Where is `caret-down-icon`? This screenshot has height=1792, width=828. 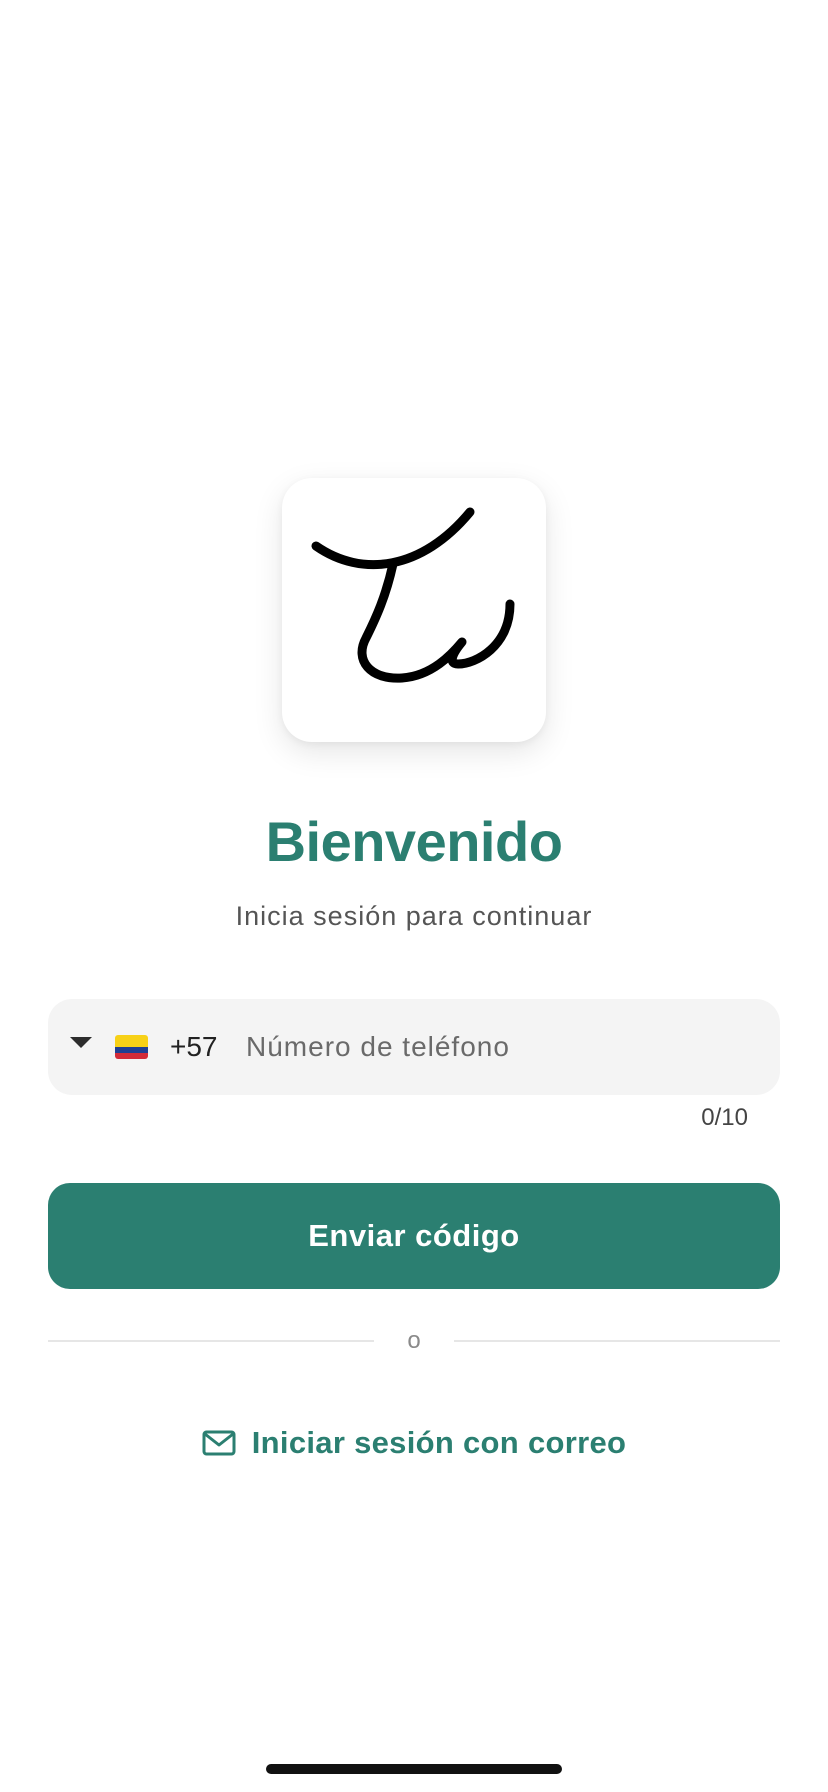 caret-down-icon is located at coordinates (81, 1042).